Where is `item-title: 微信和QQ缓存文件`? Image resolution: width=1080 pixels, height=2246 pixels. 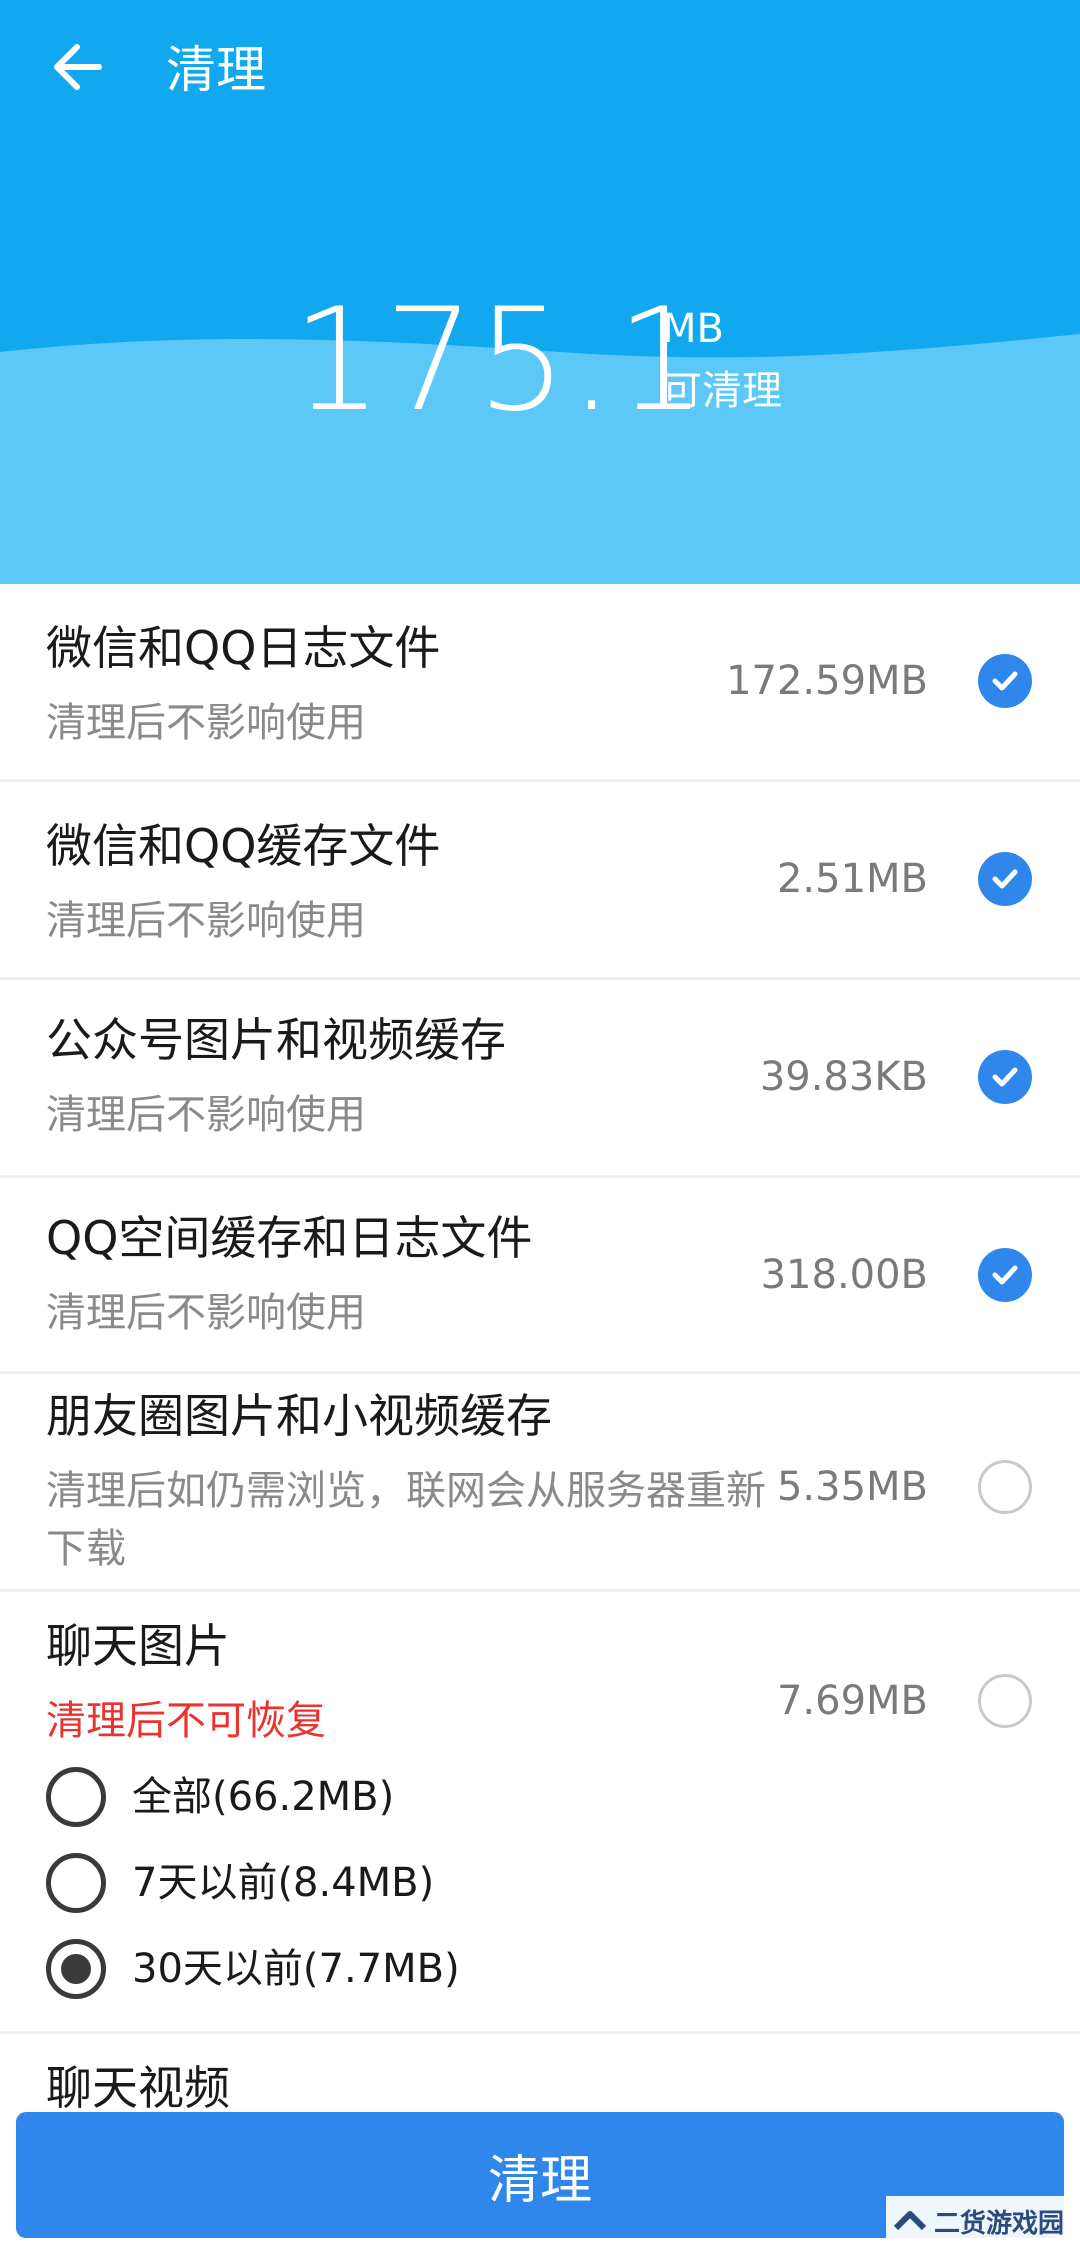 item-title: 微信和QQ缓存文件 is located at coordinates (243, 846).